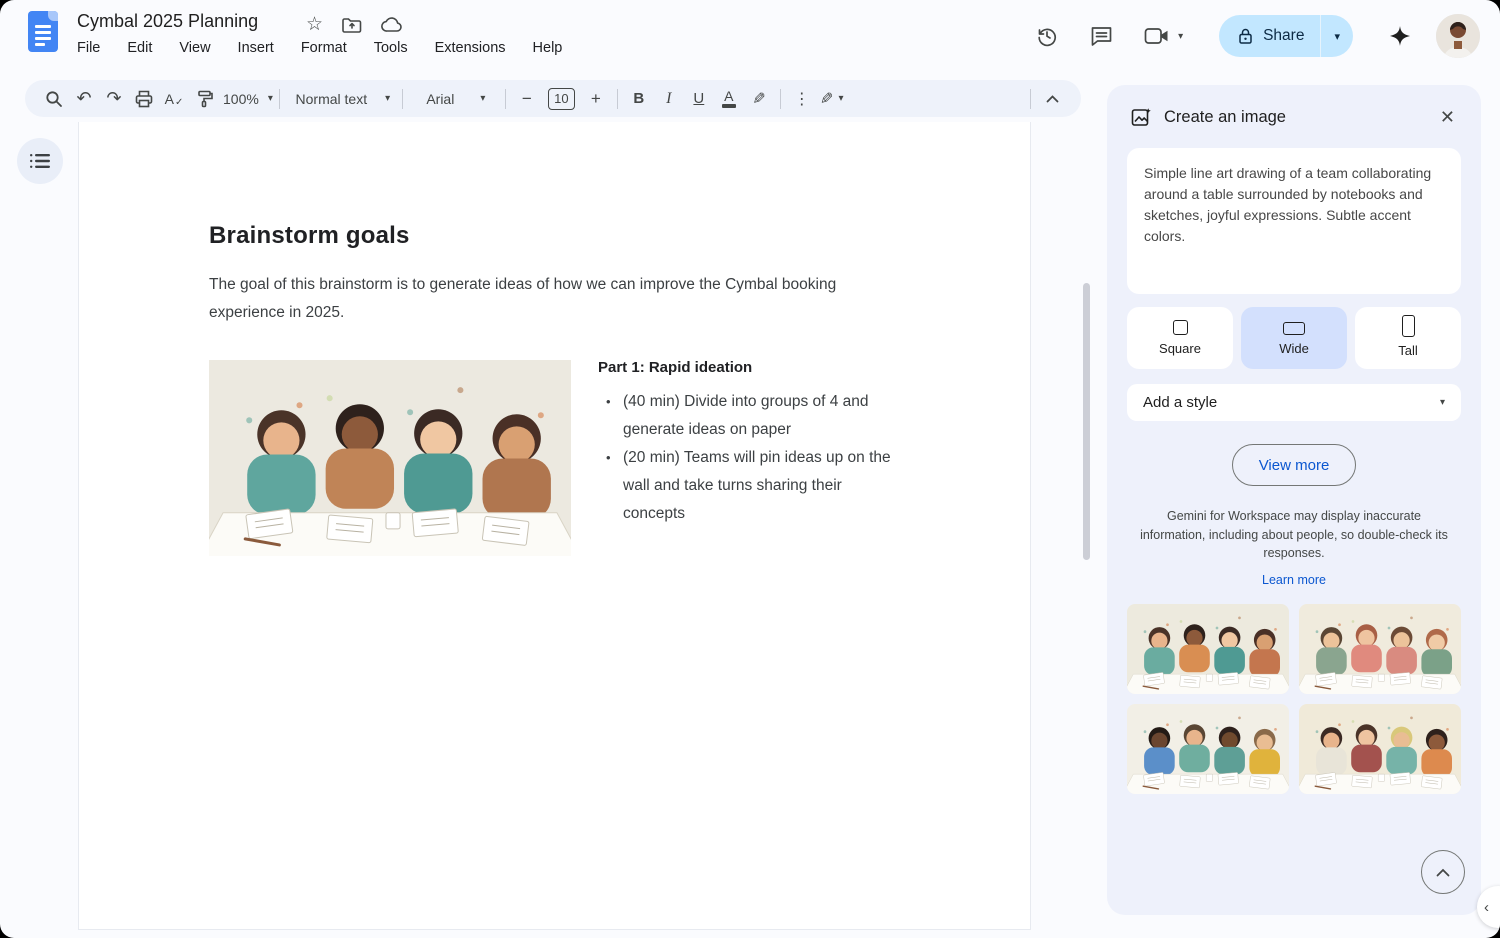  I want to click on menu-tools: Tools, so click(391, 48).